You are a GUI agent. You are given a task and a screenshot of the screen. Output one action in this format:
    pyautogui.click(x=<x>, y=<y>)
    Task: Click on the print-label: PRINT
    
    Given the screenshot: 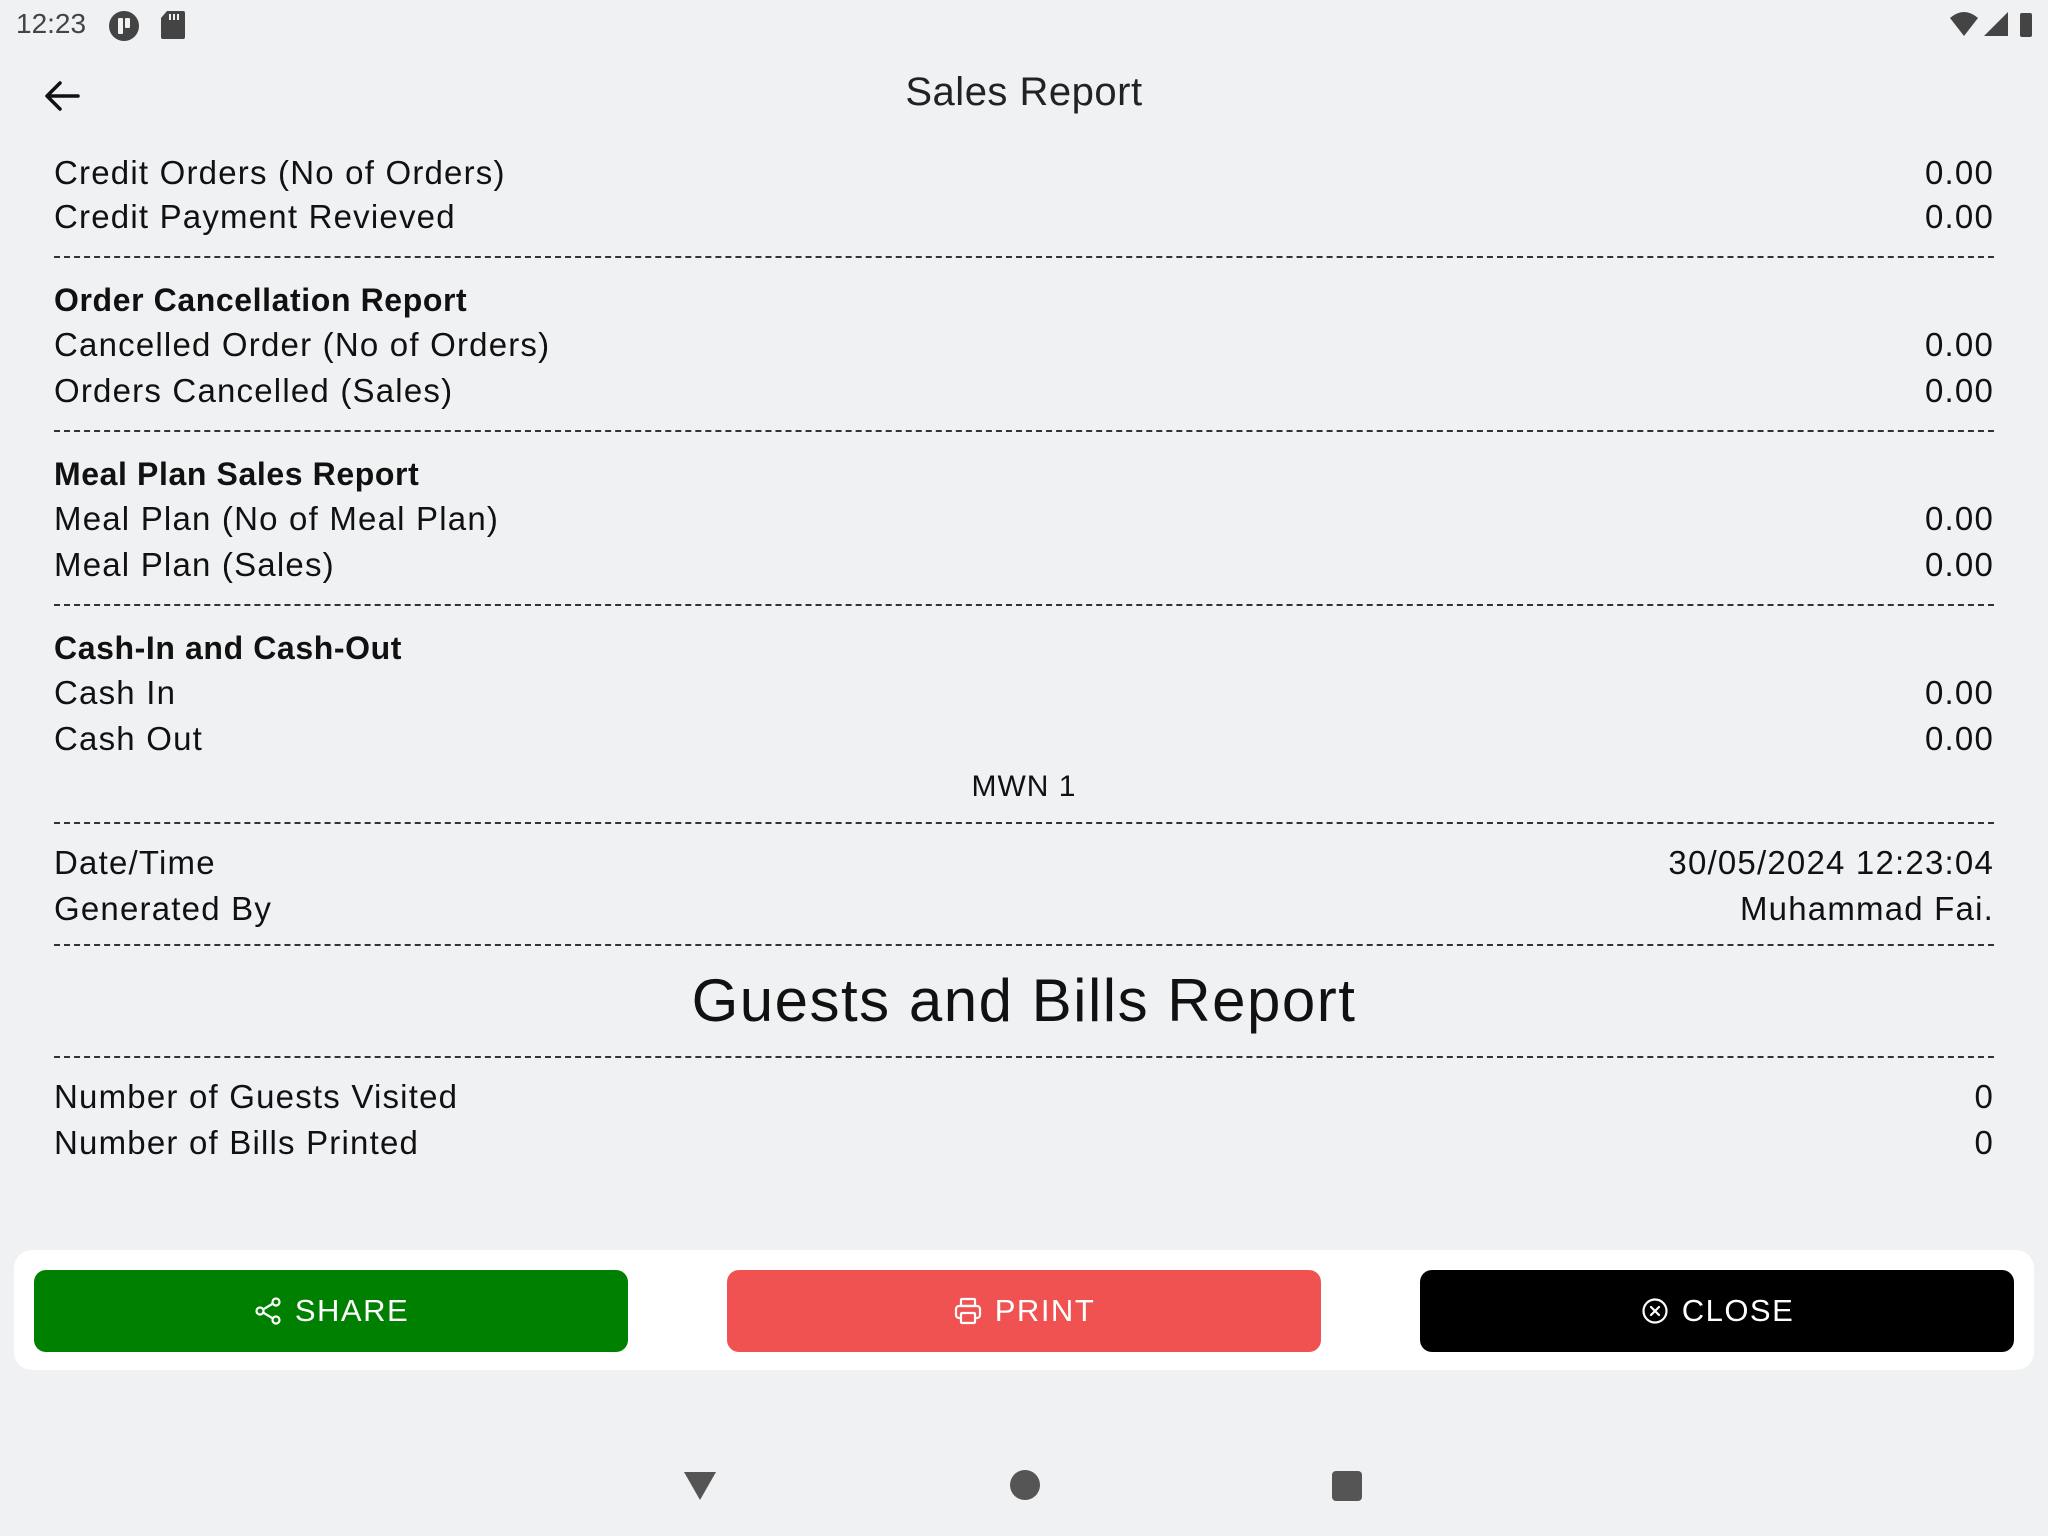 What is the action you would take?
    pyautogui.click(x=1045, y=1310)
    